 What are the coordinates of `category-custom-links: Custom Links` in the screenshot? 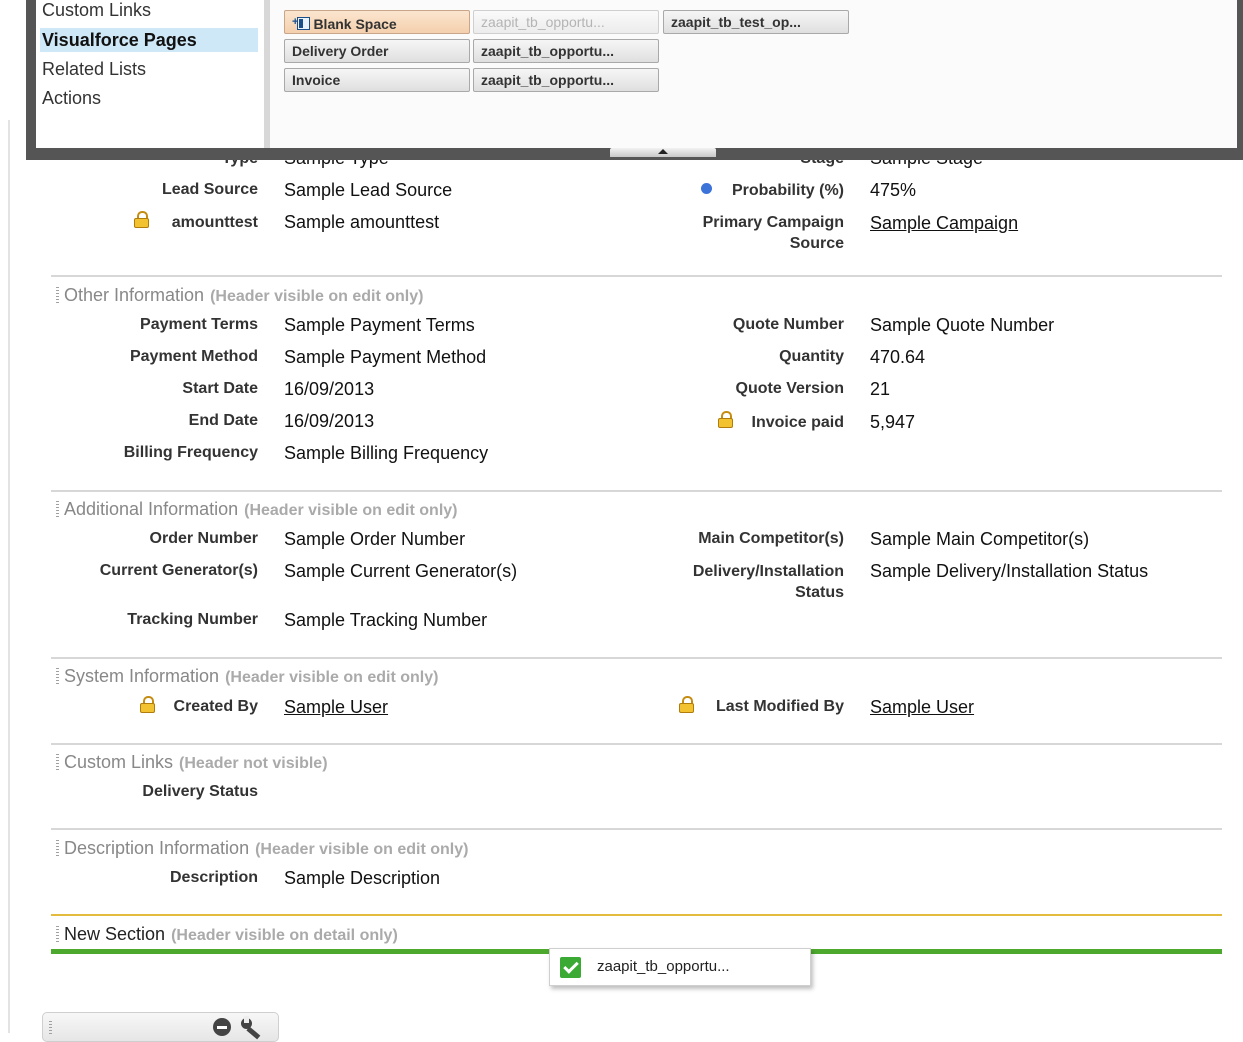 It's located at (149, 10).